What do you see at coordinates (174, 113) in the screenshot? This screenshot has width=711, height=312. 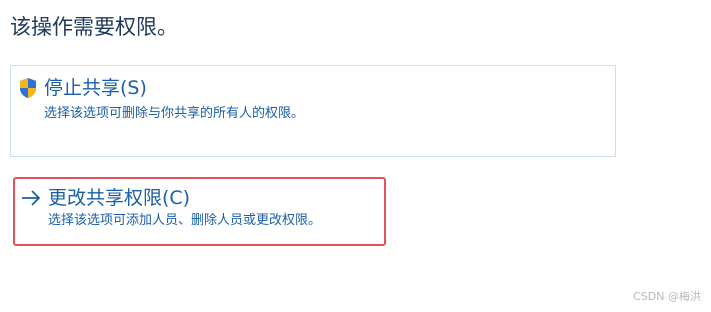 I see `stop-sharing-description: 选择该选项可删除与你共享的所有人的权限。` at bounding box center [174, 113].